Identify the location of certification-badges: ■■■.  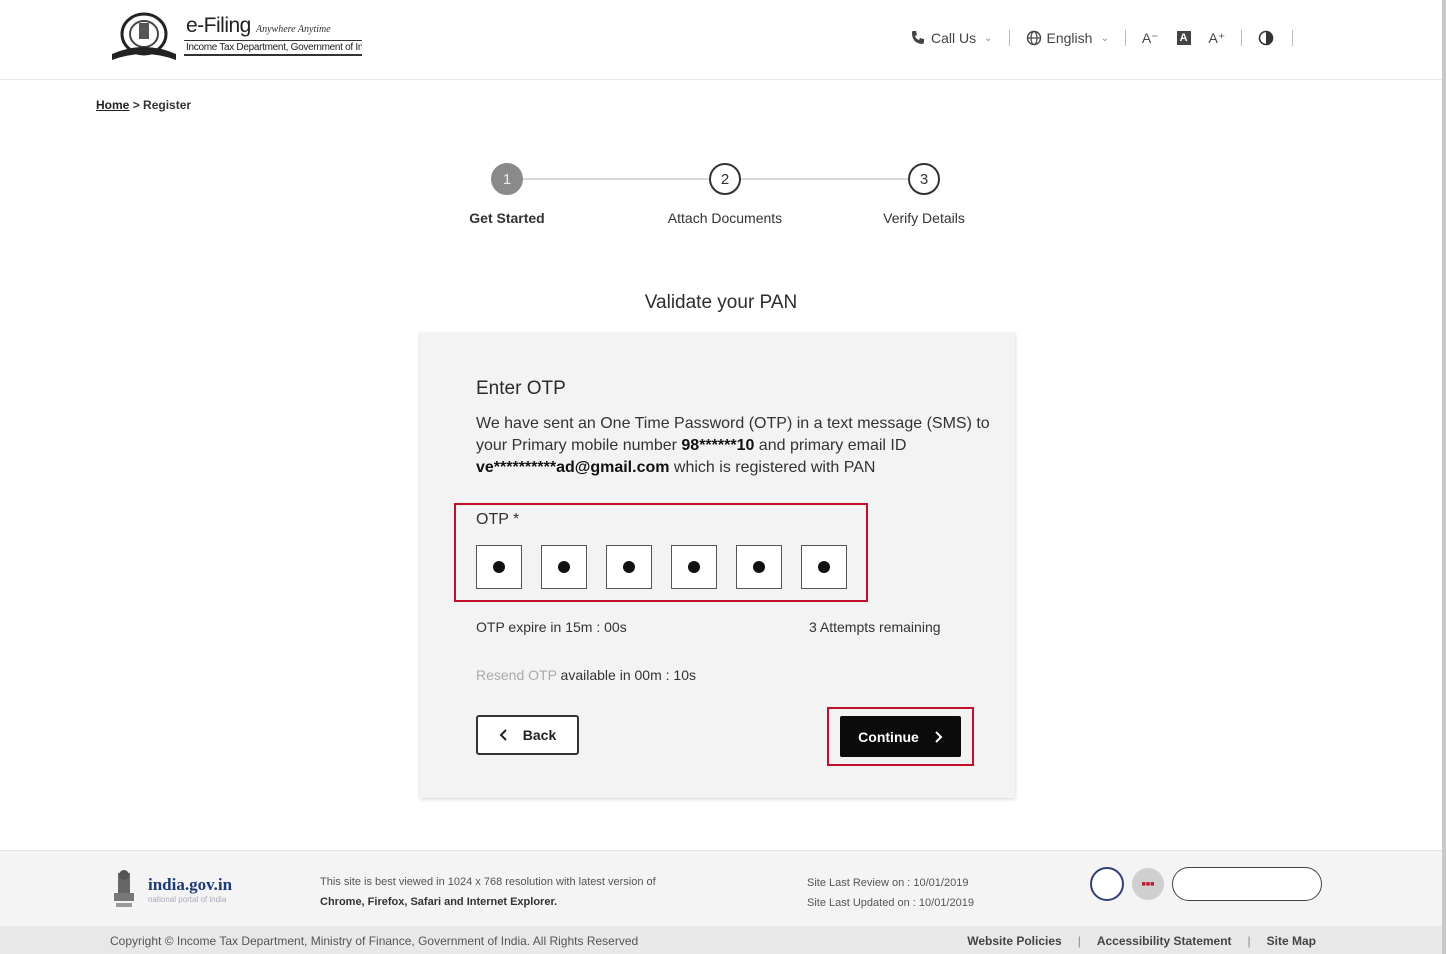
(1206, 884).